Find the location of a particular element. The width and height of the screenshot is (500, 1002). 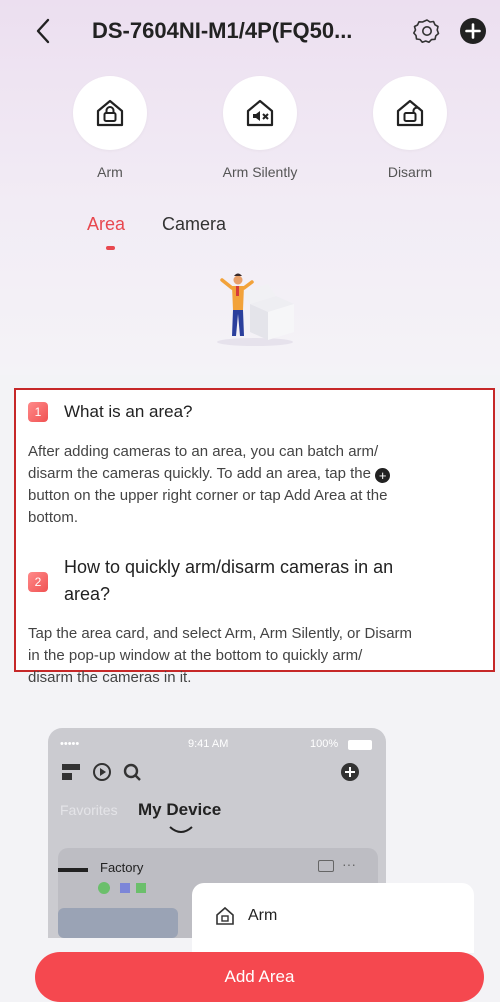

settings-button is located at coordinates (427, 31).